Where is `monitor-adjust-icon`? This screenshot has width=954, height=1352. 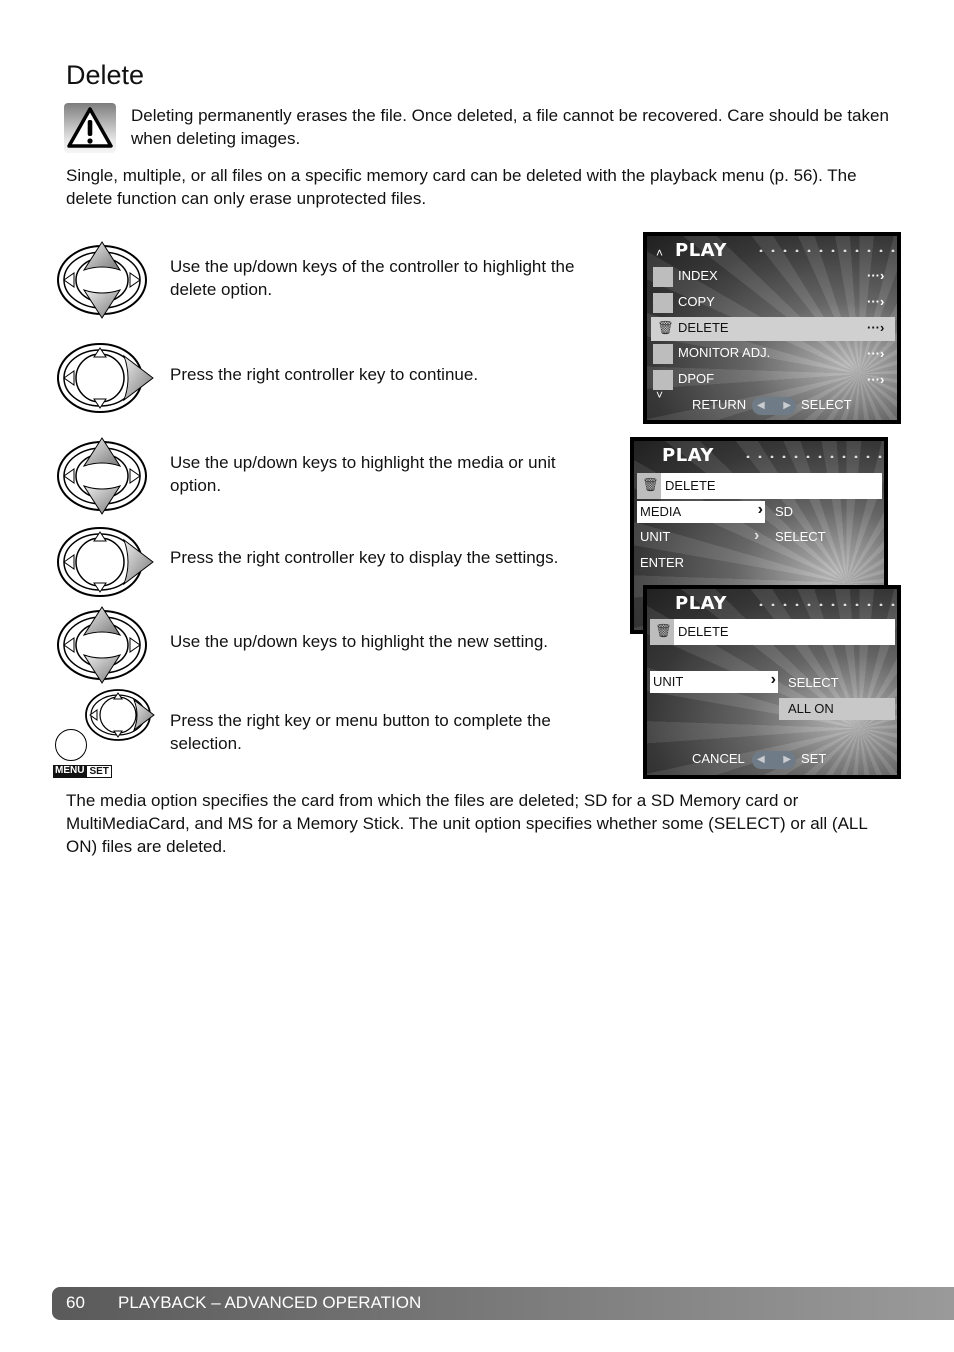
monitor-adjust-icon is located at coordinates (663, 354).